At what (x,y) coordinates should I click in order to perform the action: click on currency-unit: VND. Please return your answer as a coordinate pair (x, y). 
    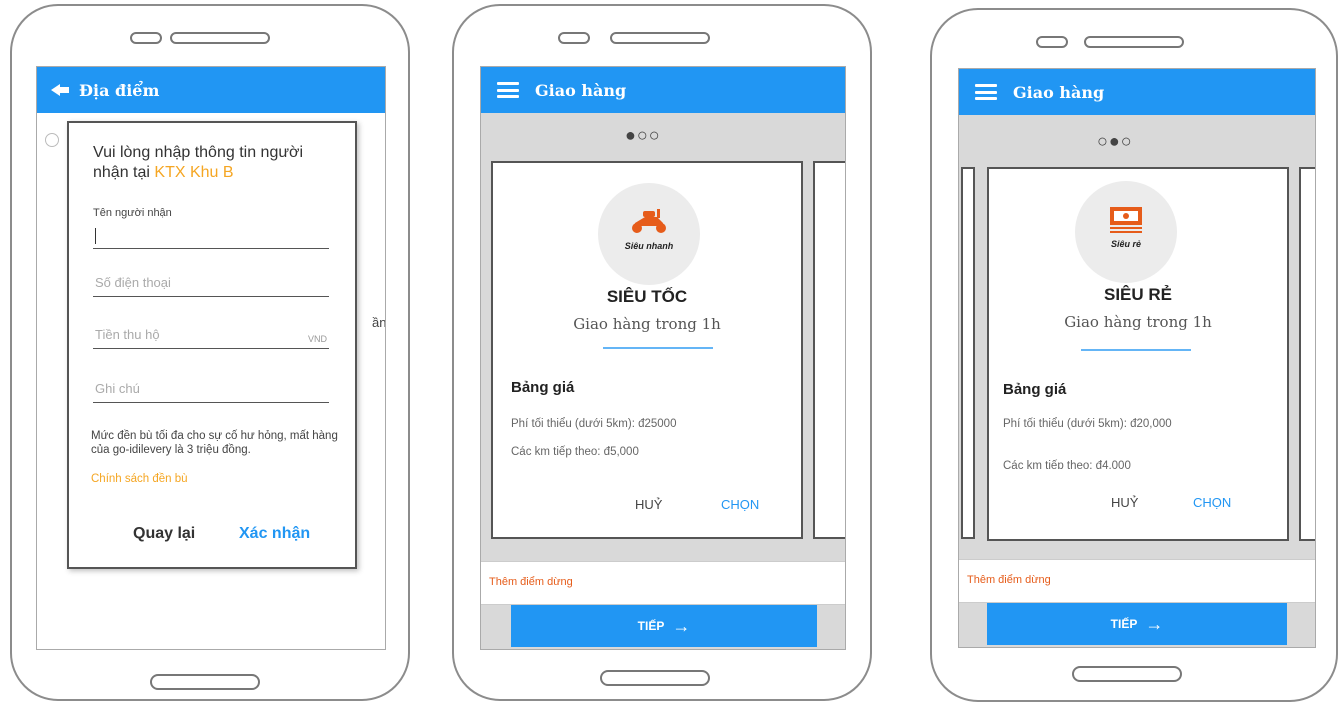
    Looking at the image, I should click on (317, 339).